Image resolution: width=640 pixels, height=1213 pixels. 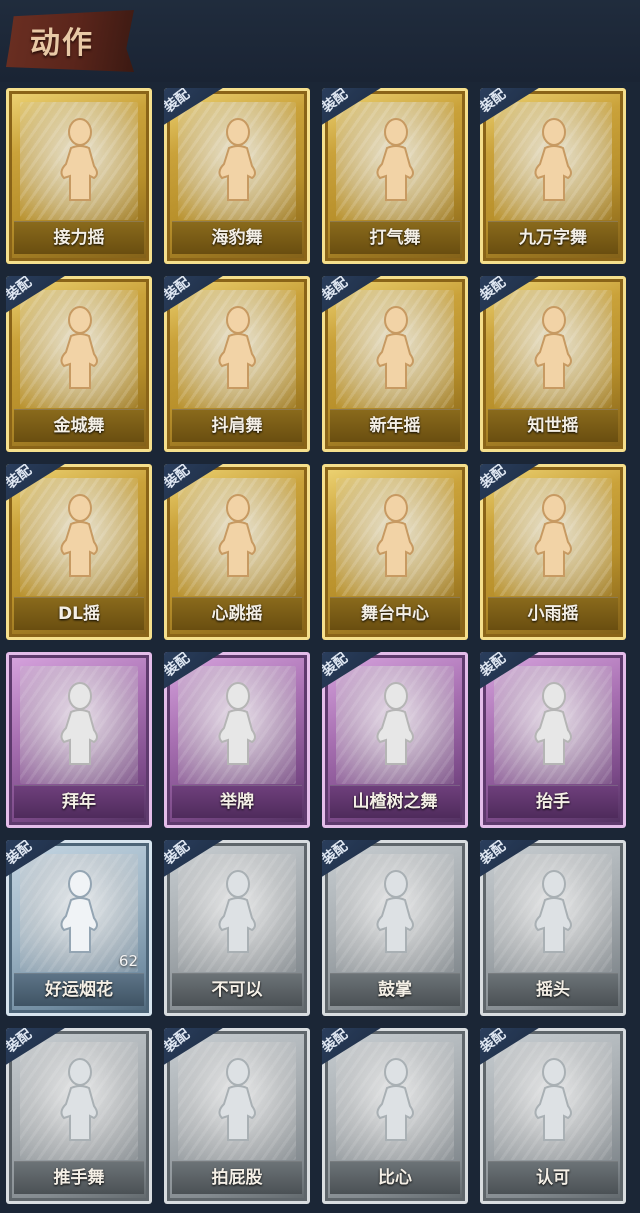 I want to click on emote-card: 小雨摇 装配, so click(x=553, y=552).